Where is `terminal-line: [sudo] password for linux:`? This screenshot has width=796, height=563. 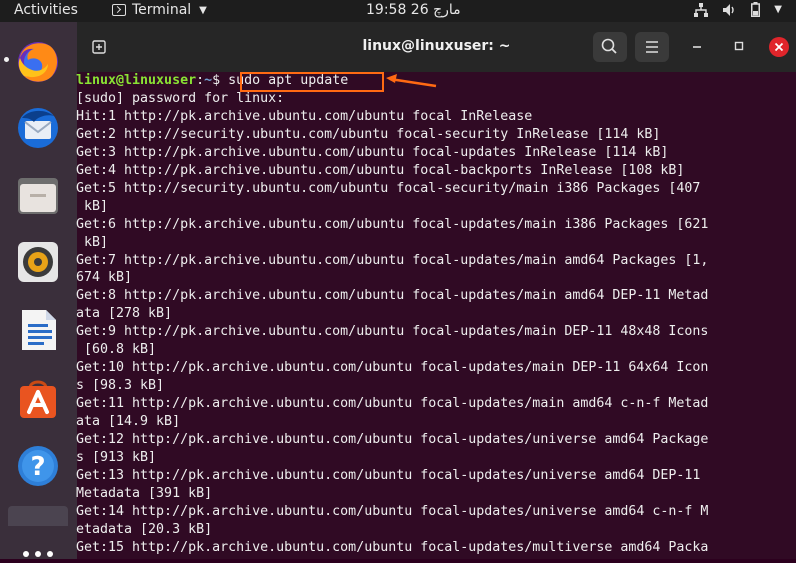 terminal-line: [sudo] password for linux: is located at coordinates (180, 98).